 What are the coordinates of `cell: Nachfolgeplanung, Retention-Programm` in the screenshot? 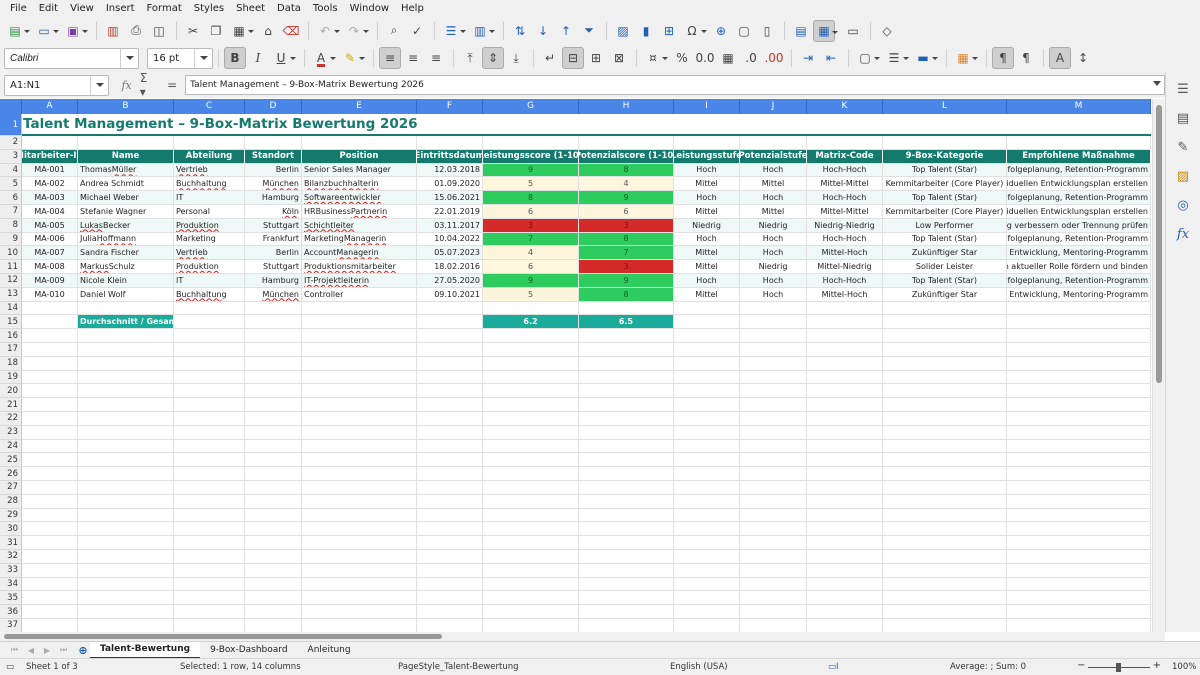 It's located at (1079, 170).